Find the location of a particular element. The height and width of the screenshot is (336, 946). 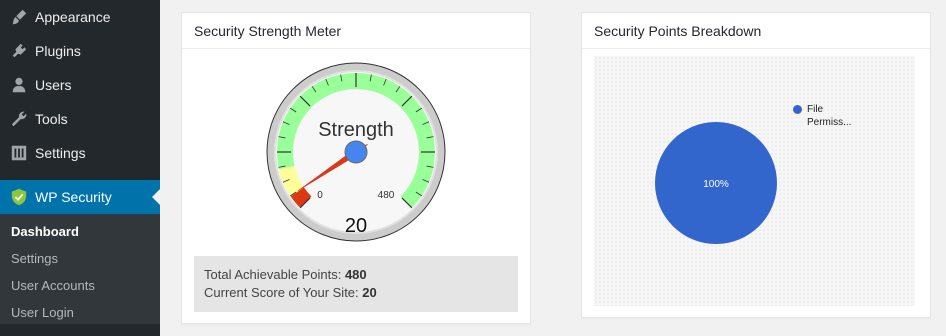

sliders-icon is located at coordinates (19, 153).